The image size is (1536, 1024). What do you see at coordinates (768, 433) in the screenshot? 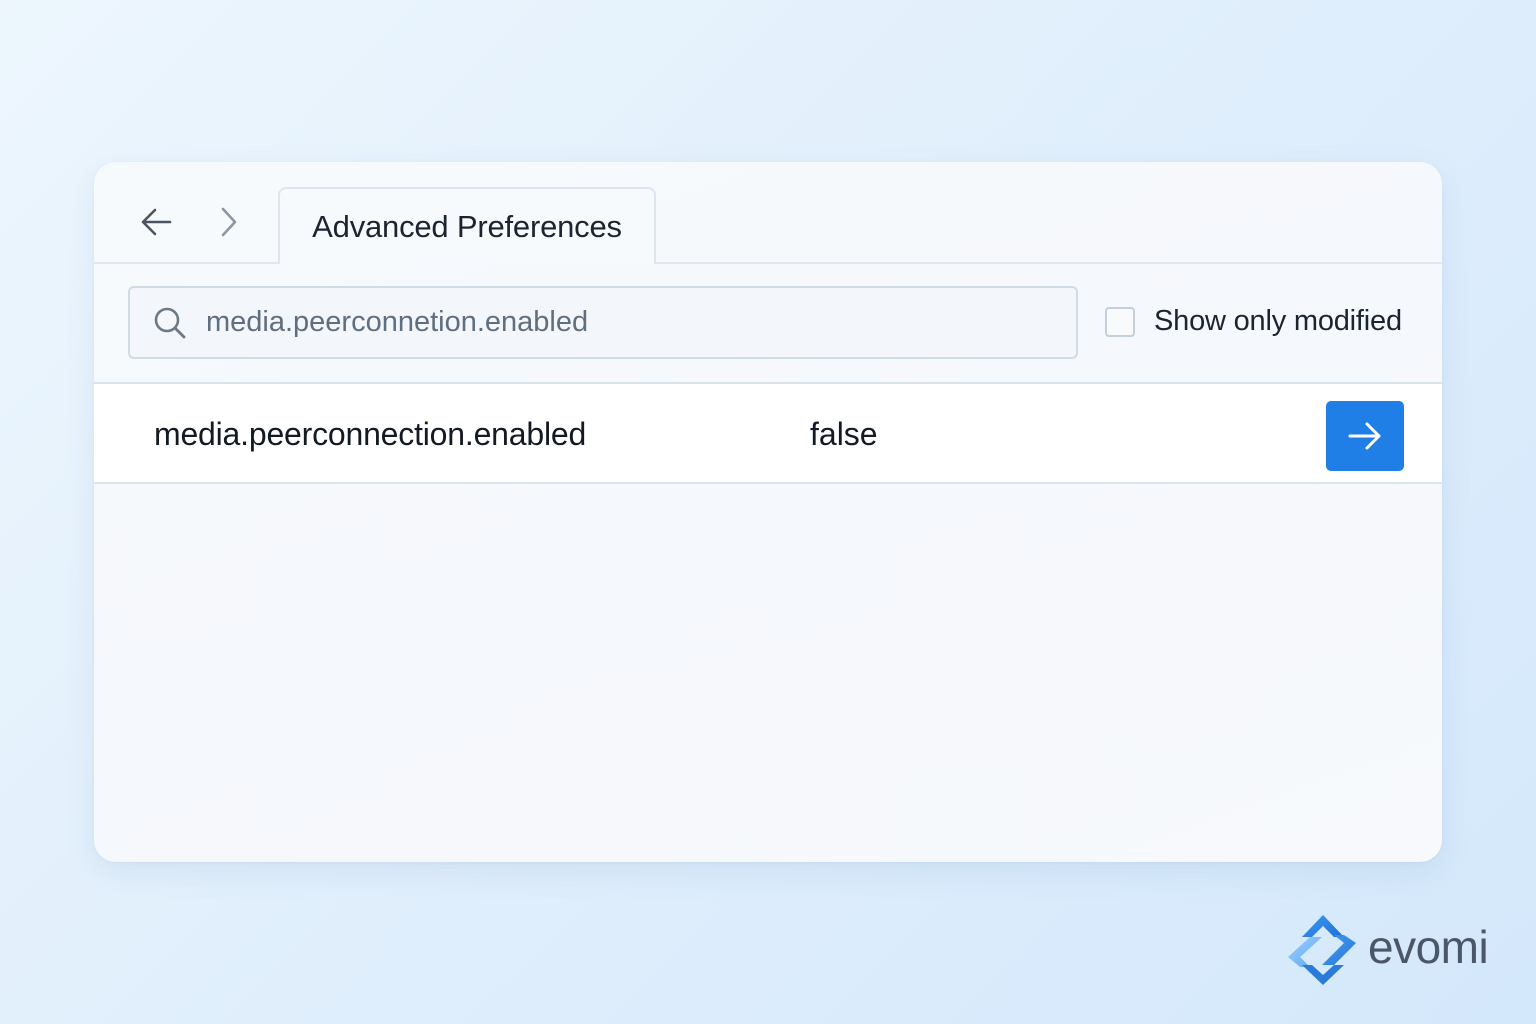
I see `table-row: media.peerconnection.enabled false` at bounding box center [768, 433].